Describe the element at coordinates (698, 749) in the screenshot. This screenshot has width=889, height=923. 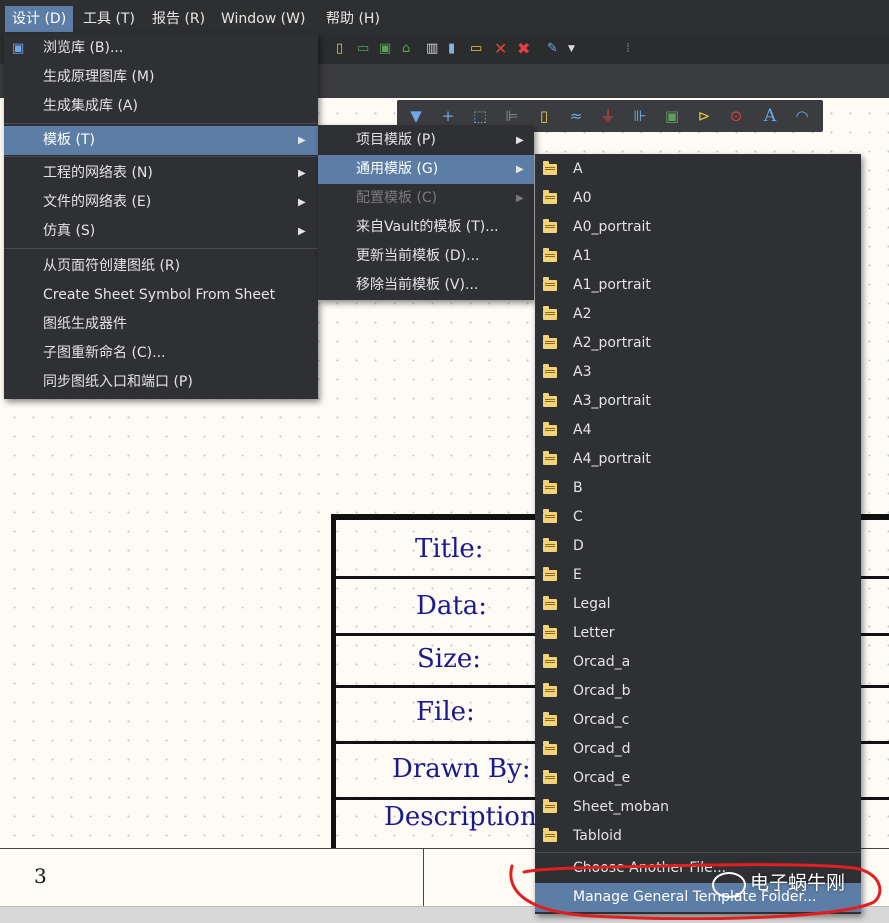
I see `template-item: Orcad_d` at that location.